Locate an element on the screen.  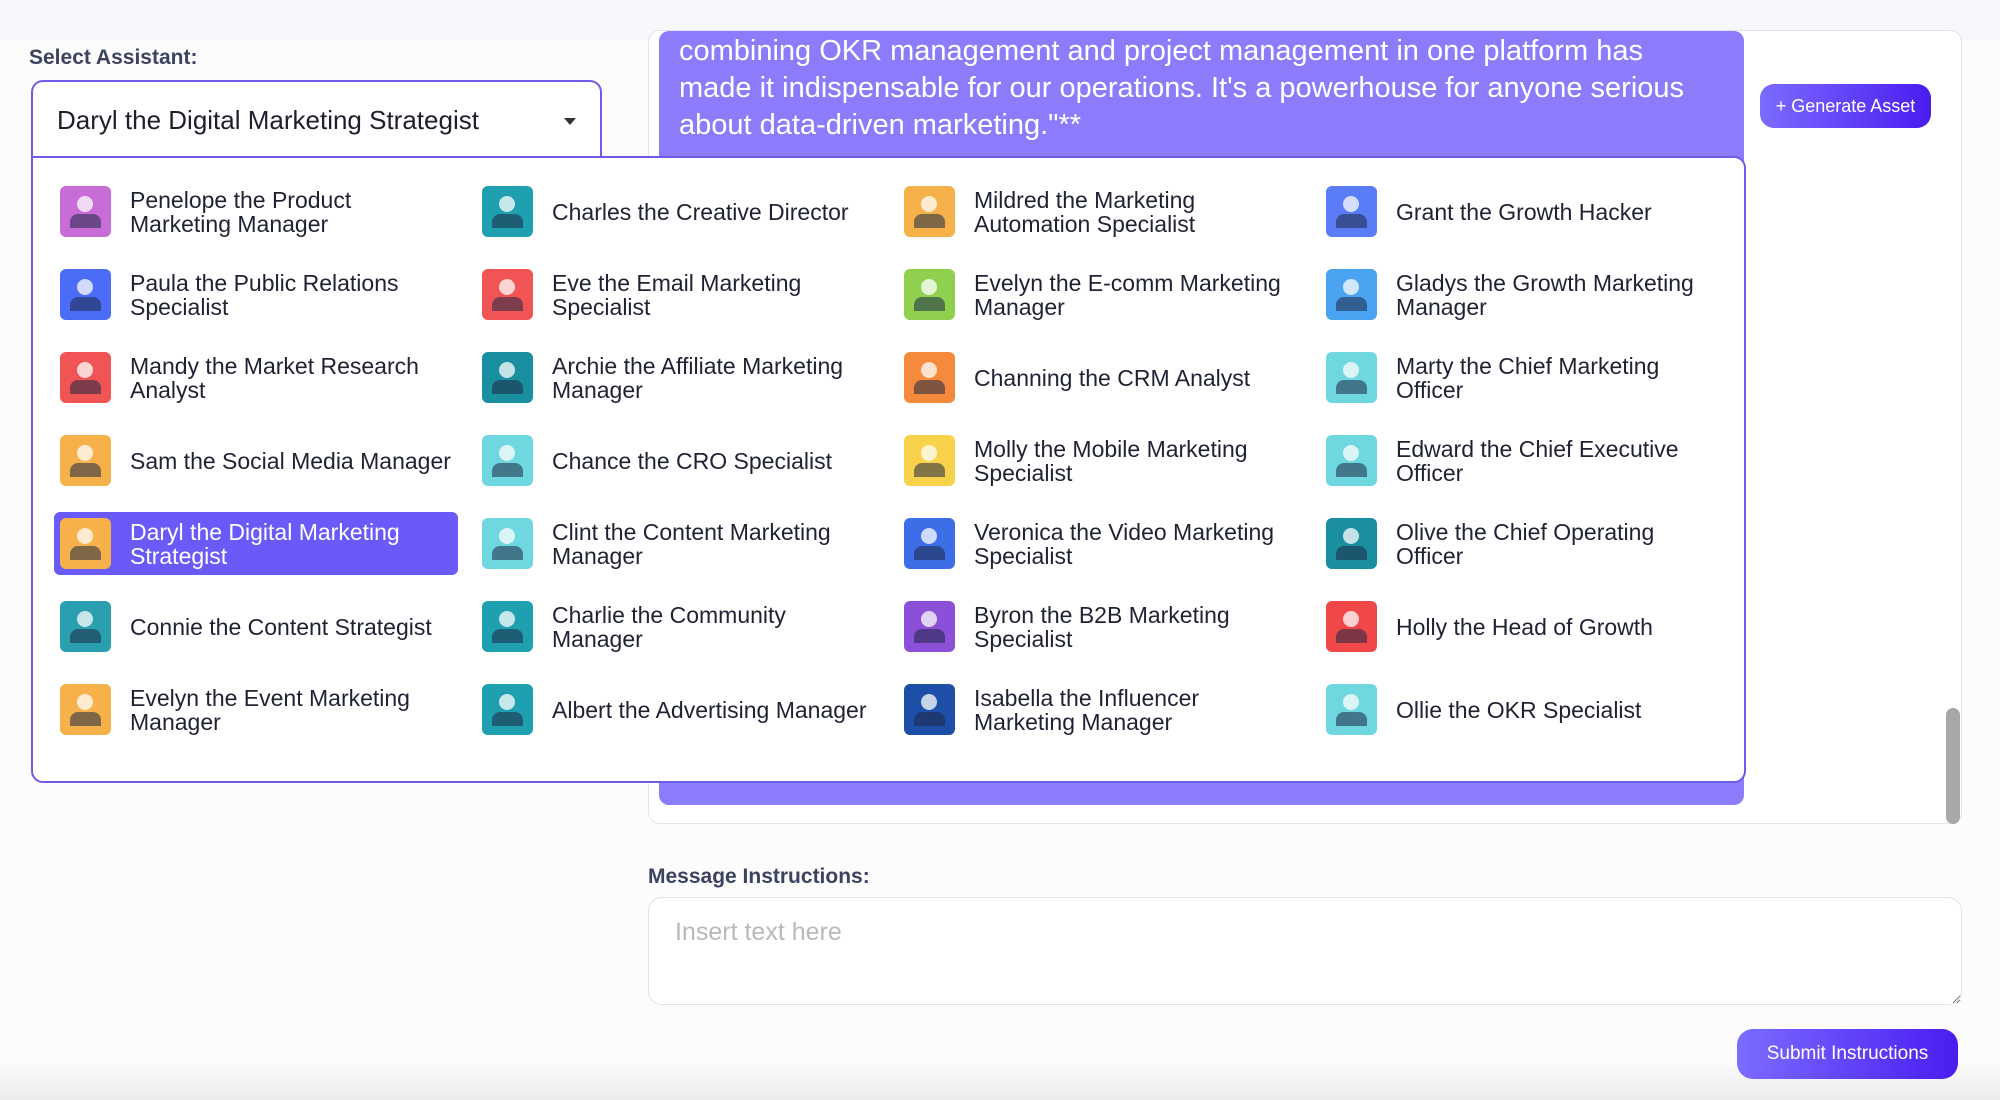
assistant-option-label: Eve the Email Marketing Specialist is located at coordinates (677, 294).